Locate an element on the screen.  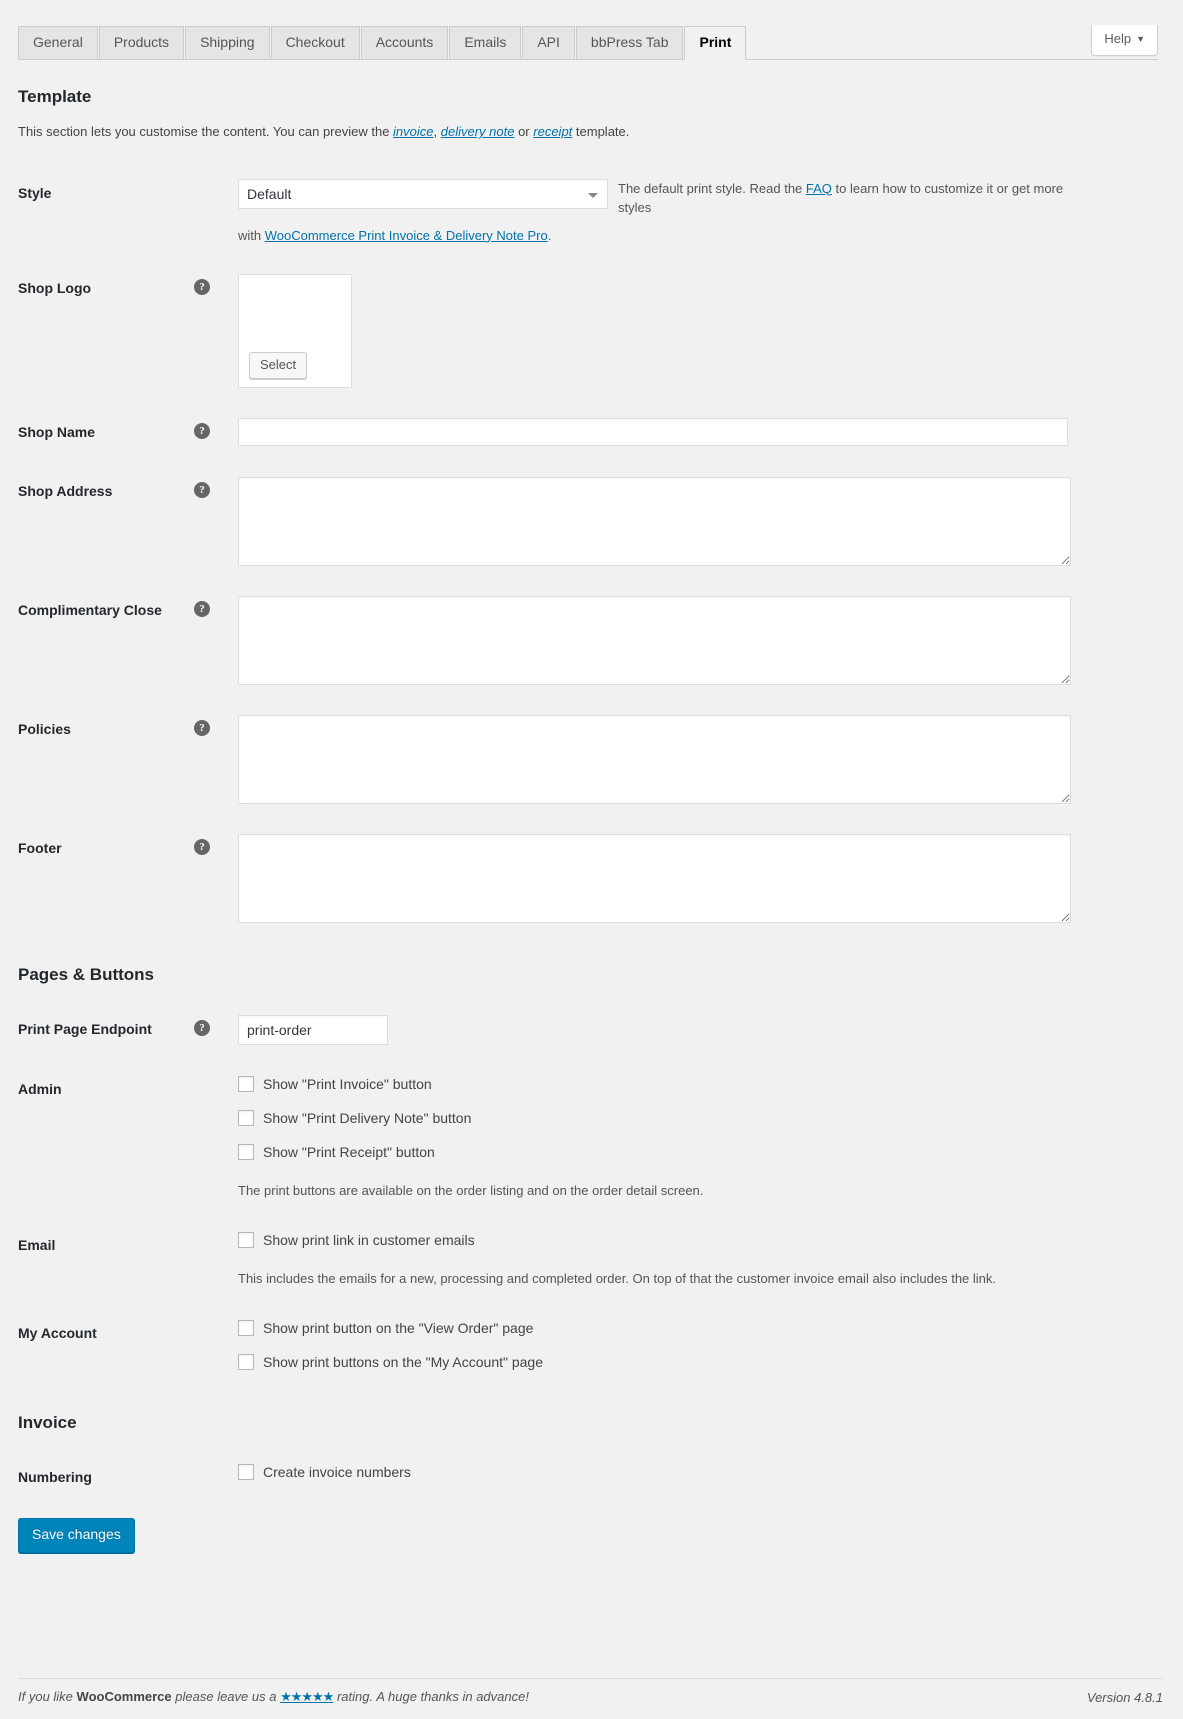
bottom-spacer is located at coordinates (588, 1583).